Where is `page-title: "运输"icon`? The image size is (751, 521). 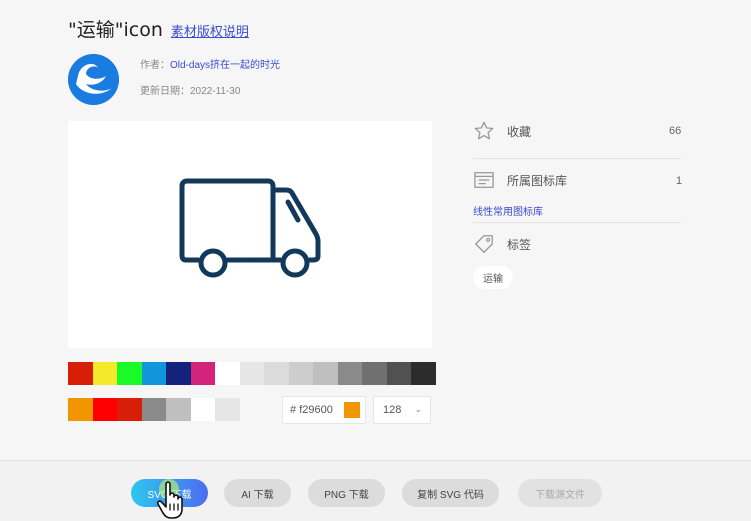
page-title: "运输"icon is located at coordinates (115, 30).